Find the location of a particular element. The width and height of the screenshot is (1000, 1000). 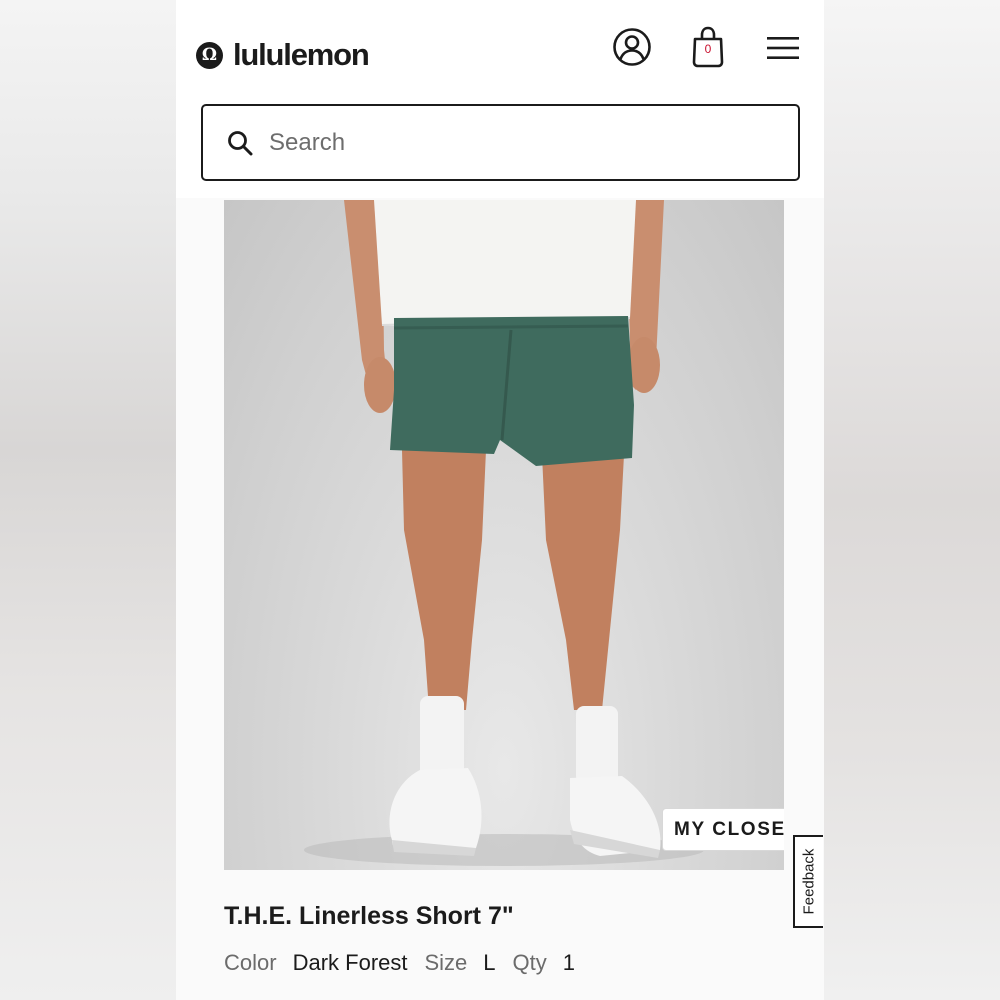

logo-wordmark: lululemon is located at coordinates (301, 54).